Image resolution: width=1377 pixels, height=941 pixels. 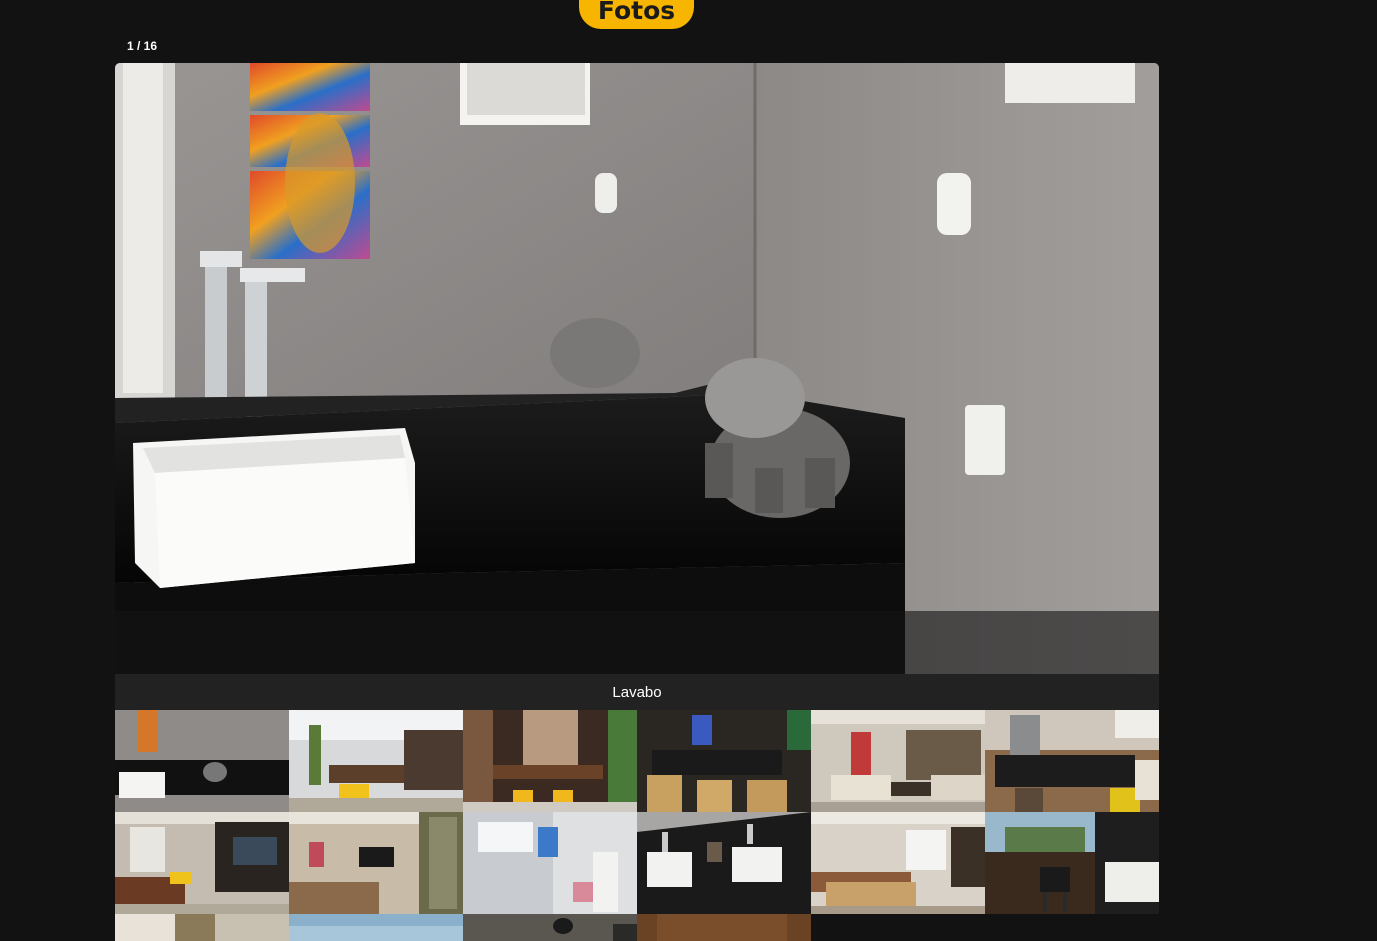 What do you see at coordinates (202, 927) in the screenshot?
I see `thumbnail-exterior` at bounding box center [202, 927].